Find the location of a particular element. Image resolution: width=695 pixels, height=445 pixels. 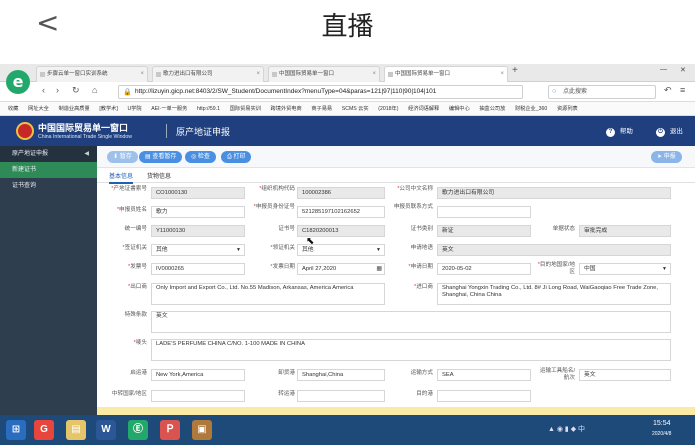

start-port-field: New York,America is located at coordinates (198, 375).